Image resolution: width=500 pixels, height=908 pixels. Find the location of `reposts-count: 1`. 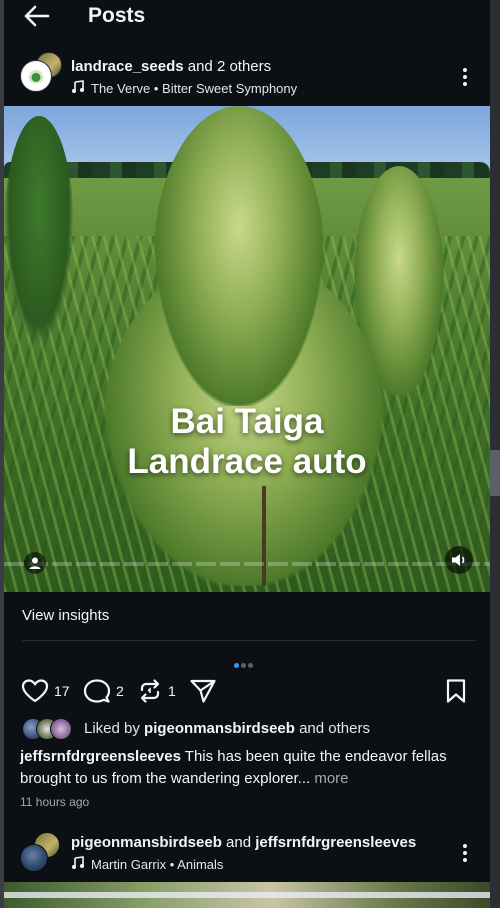

reposts-count: 1 is located at coordinates (172, 691).